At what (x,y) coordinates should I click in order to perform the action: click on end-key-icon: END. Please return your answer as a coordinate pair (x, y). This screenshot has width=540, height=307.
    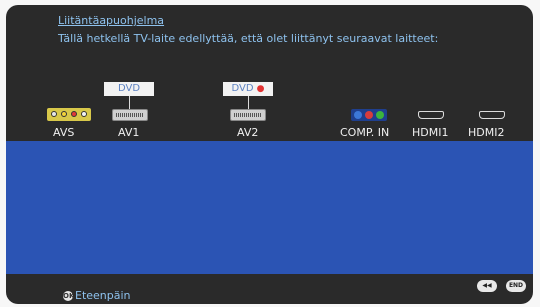
    Looking at the image, I should click on (516, 286).